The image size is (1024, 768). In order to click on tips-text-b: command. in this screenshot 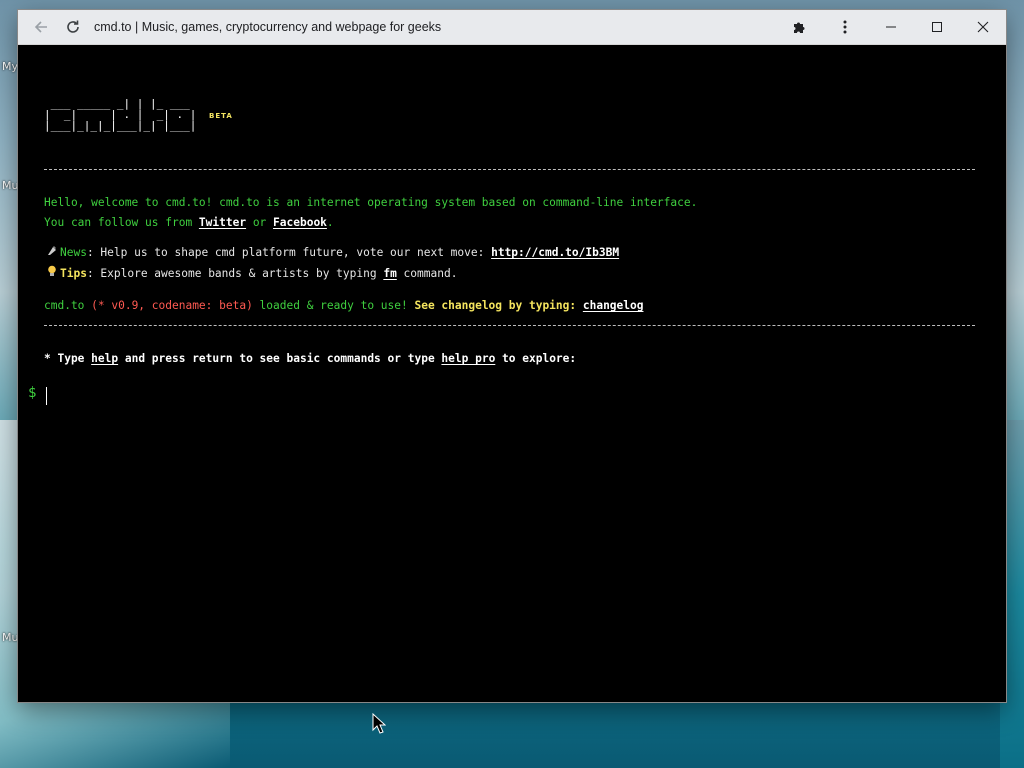, I will do `click(427, 273)`.